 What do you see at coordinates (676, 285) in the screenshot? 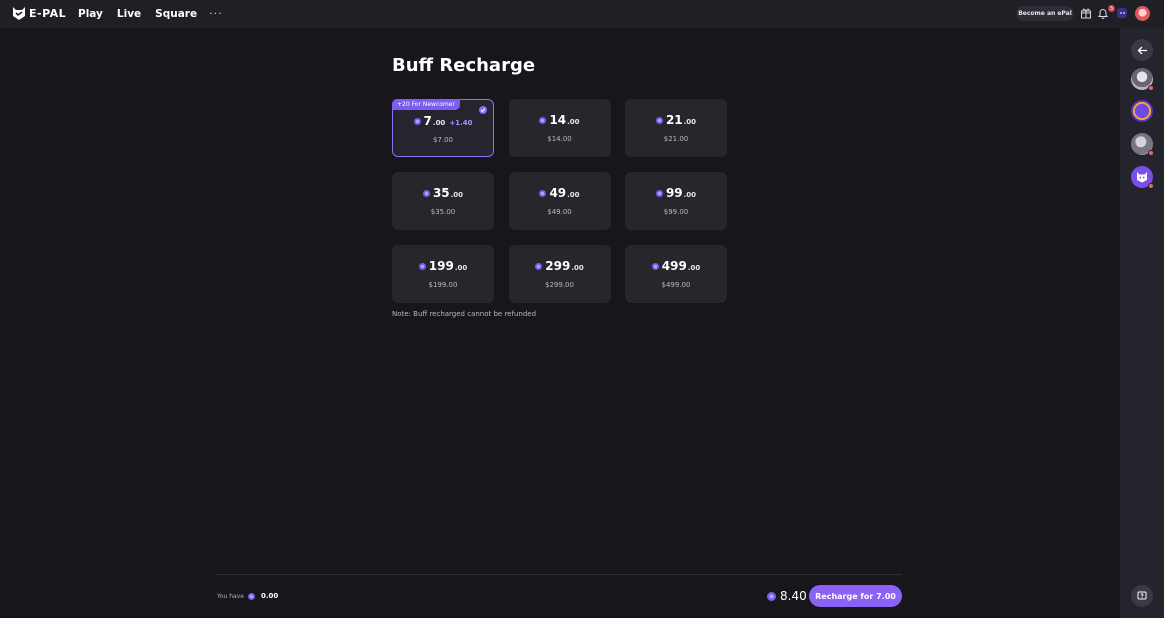
I see `package-price: $499.00` at bounding box center [676, 285].